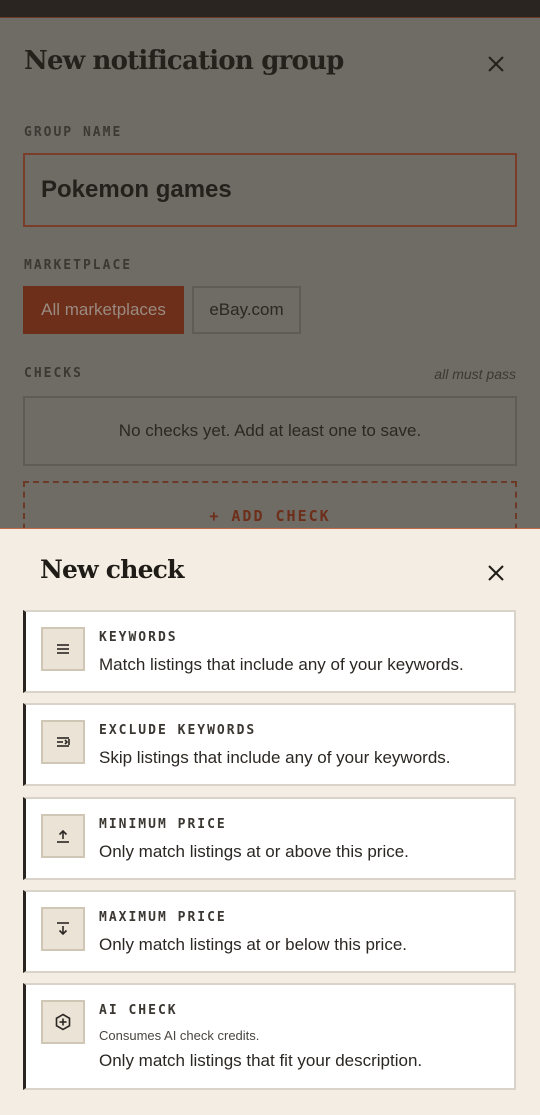 The width and height of the screenshot is (540, 1115). I want to click on sheet-close-button, so click(496, 573).